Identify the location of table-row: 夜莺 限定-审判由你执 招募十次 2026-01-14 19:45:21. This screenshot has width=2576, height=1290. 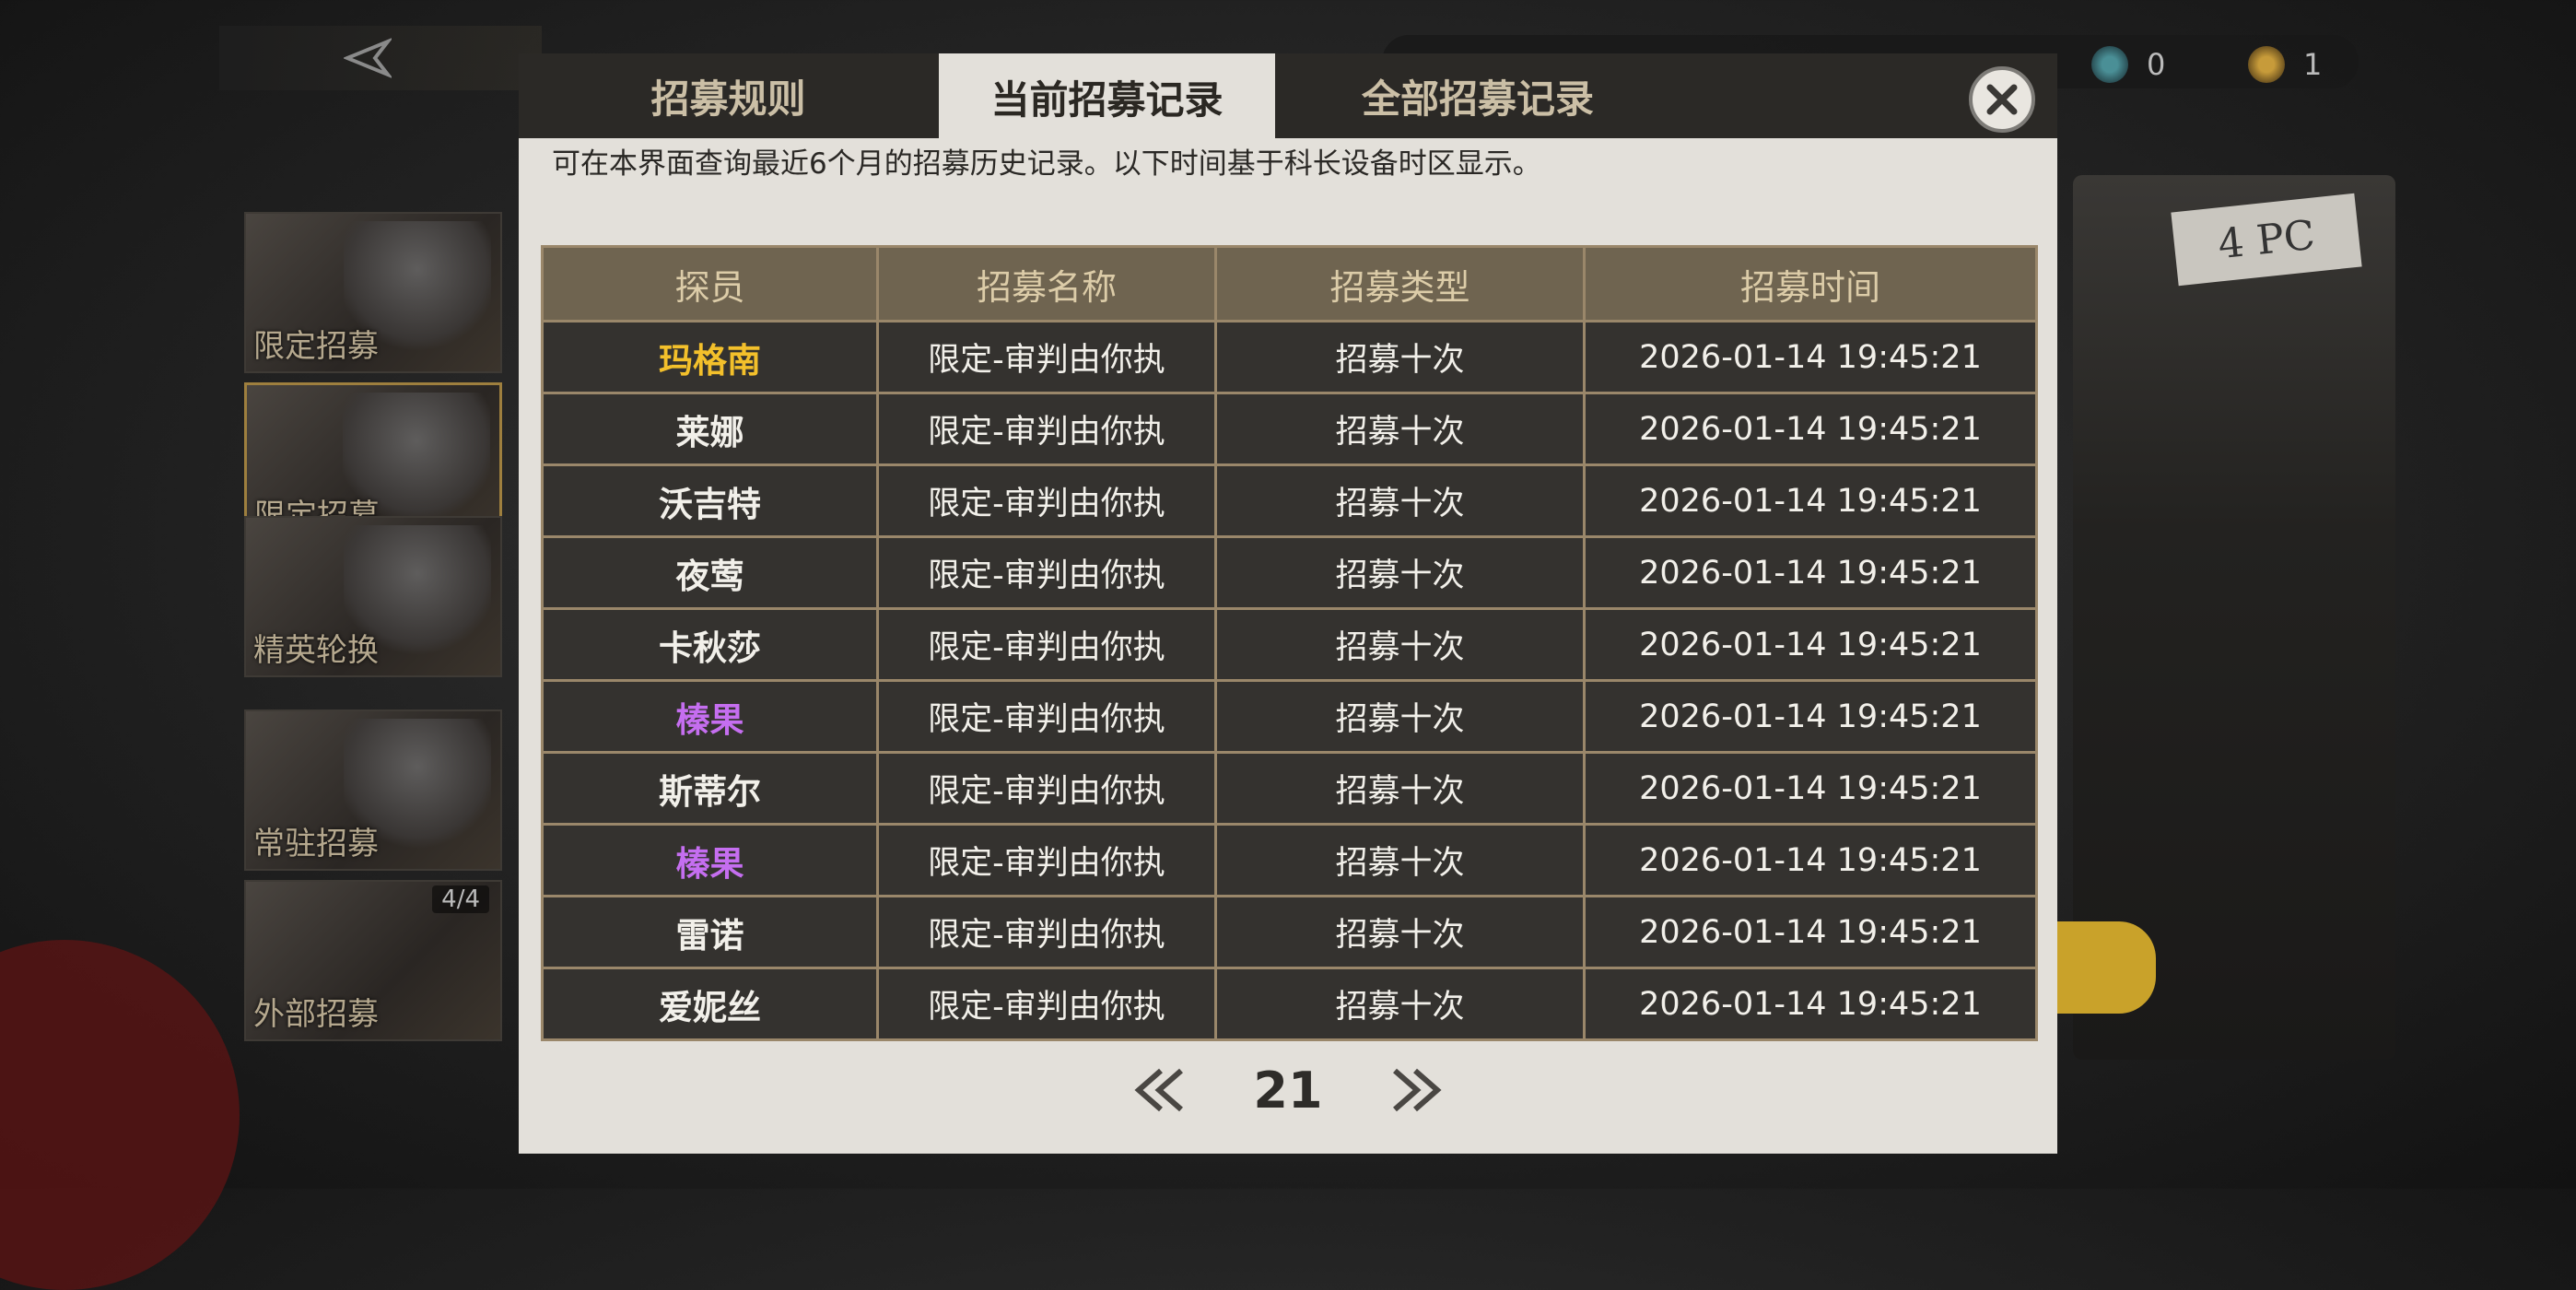
(1289, 572).